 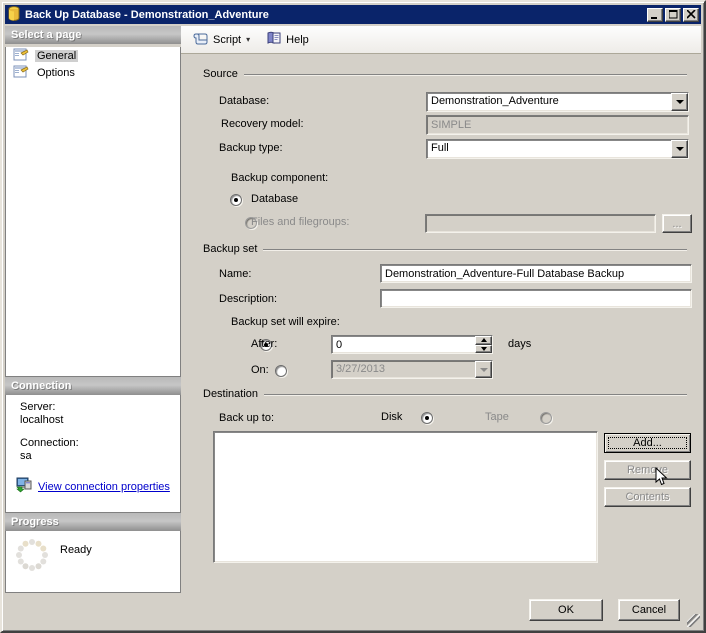 I want to click on spinner-up-icon, so click(x=483, y=340).